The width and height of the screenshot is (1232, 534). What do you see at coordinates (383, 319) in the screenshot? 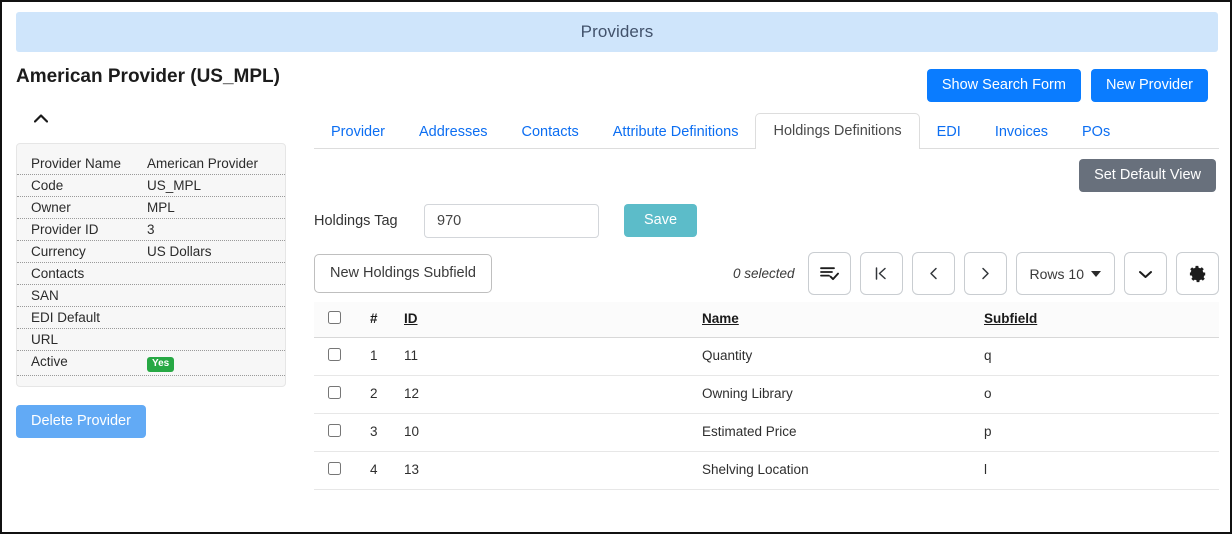
I see `row-number-header: #` at bounding box center [383, 319].